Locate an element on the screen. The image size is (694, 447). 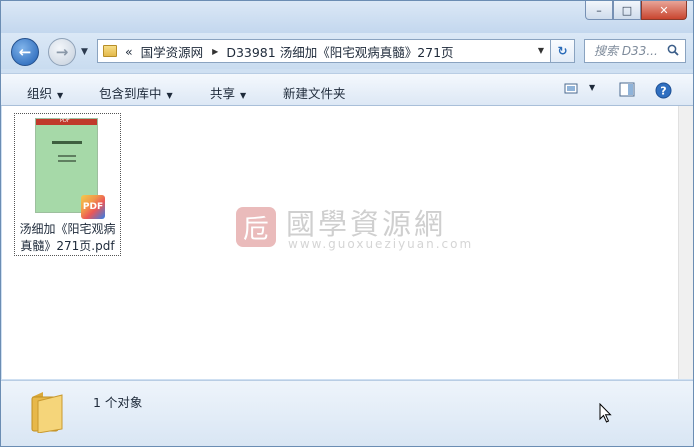
watermark-url: www.guoxueziyuan.com is located at coordinates (381, 244).